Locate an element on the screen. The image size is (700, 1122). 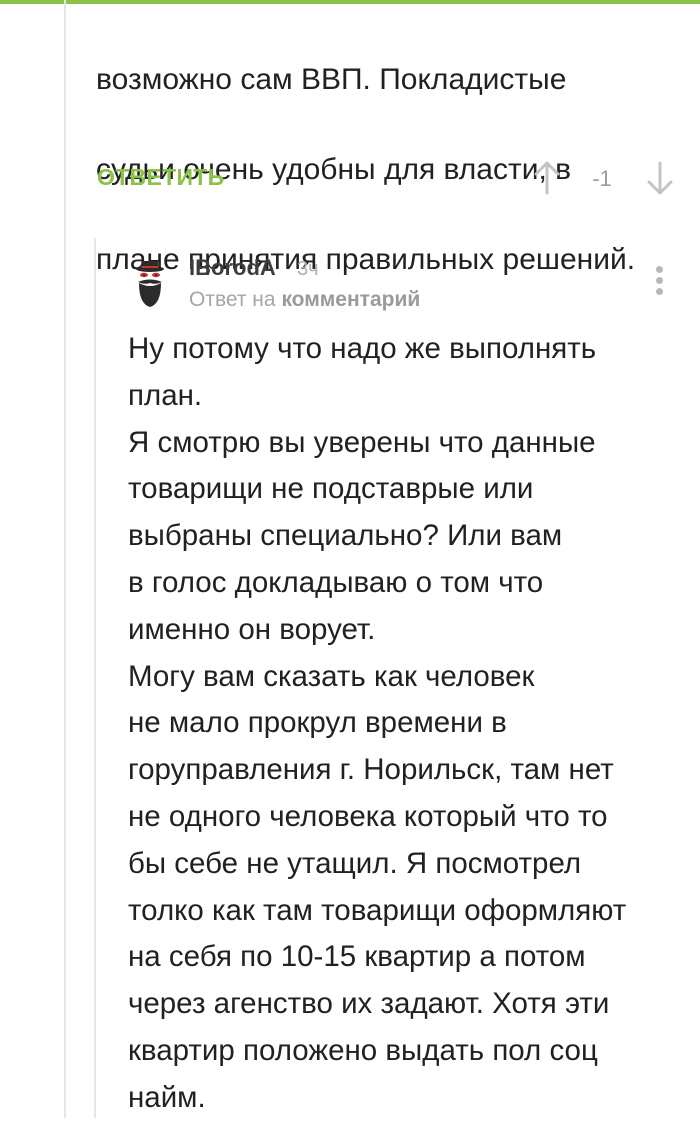
reply-to-prefix: Ответ на is located at coordinates (232, 299).